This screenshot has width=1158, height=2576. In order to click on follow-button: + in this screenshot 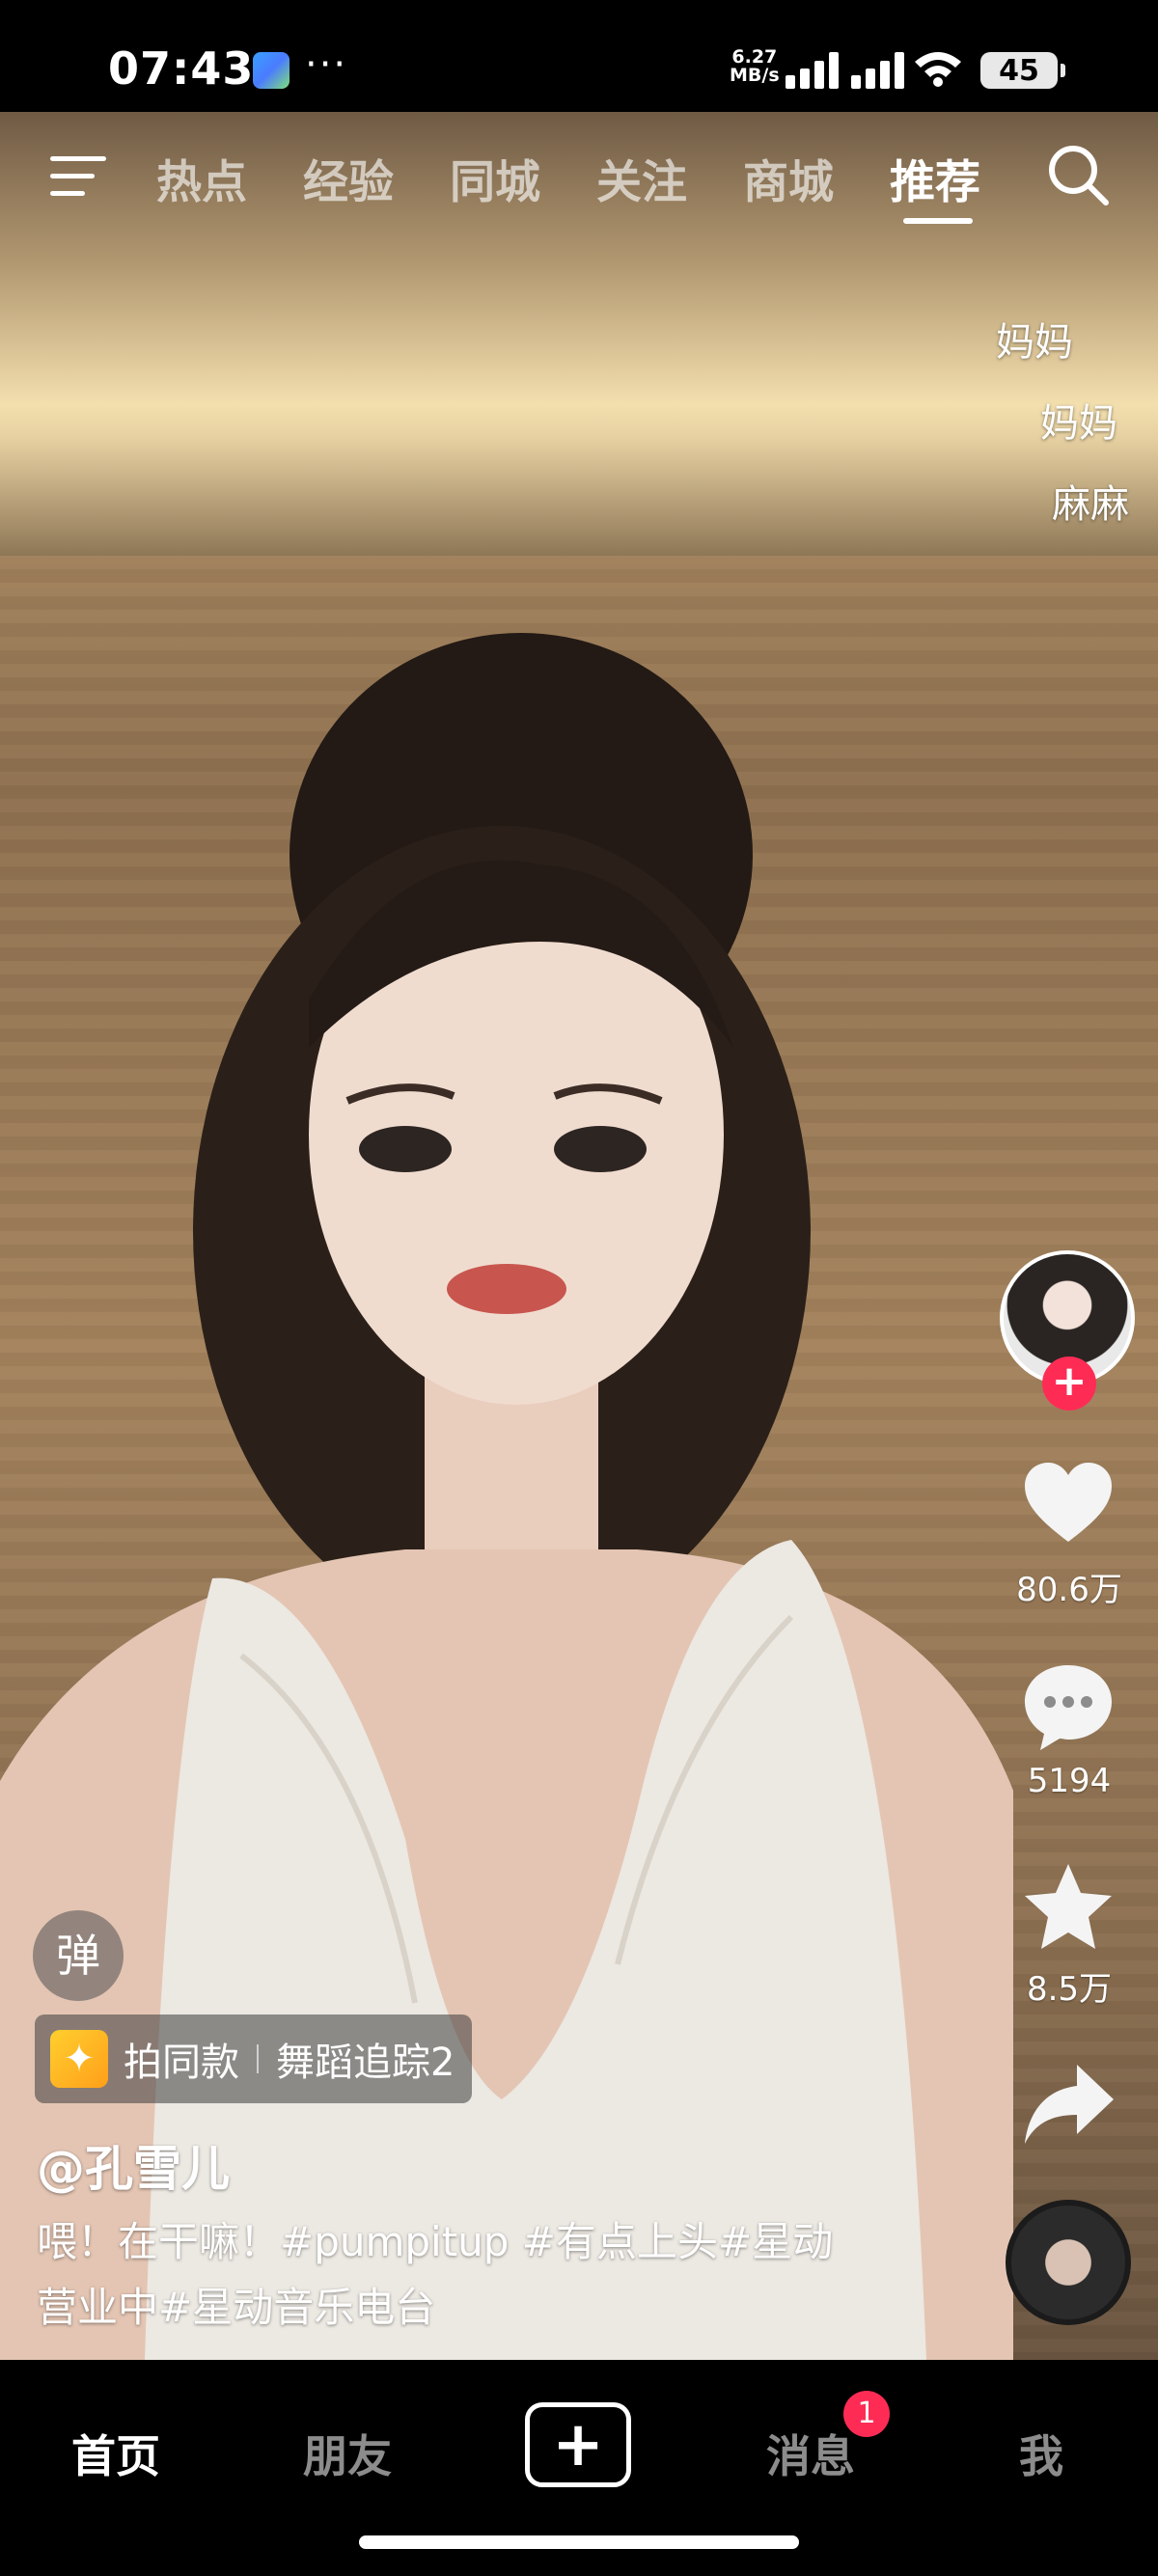, I will do `click(1069, 1384)`.